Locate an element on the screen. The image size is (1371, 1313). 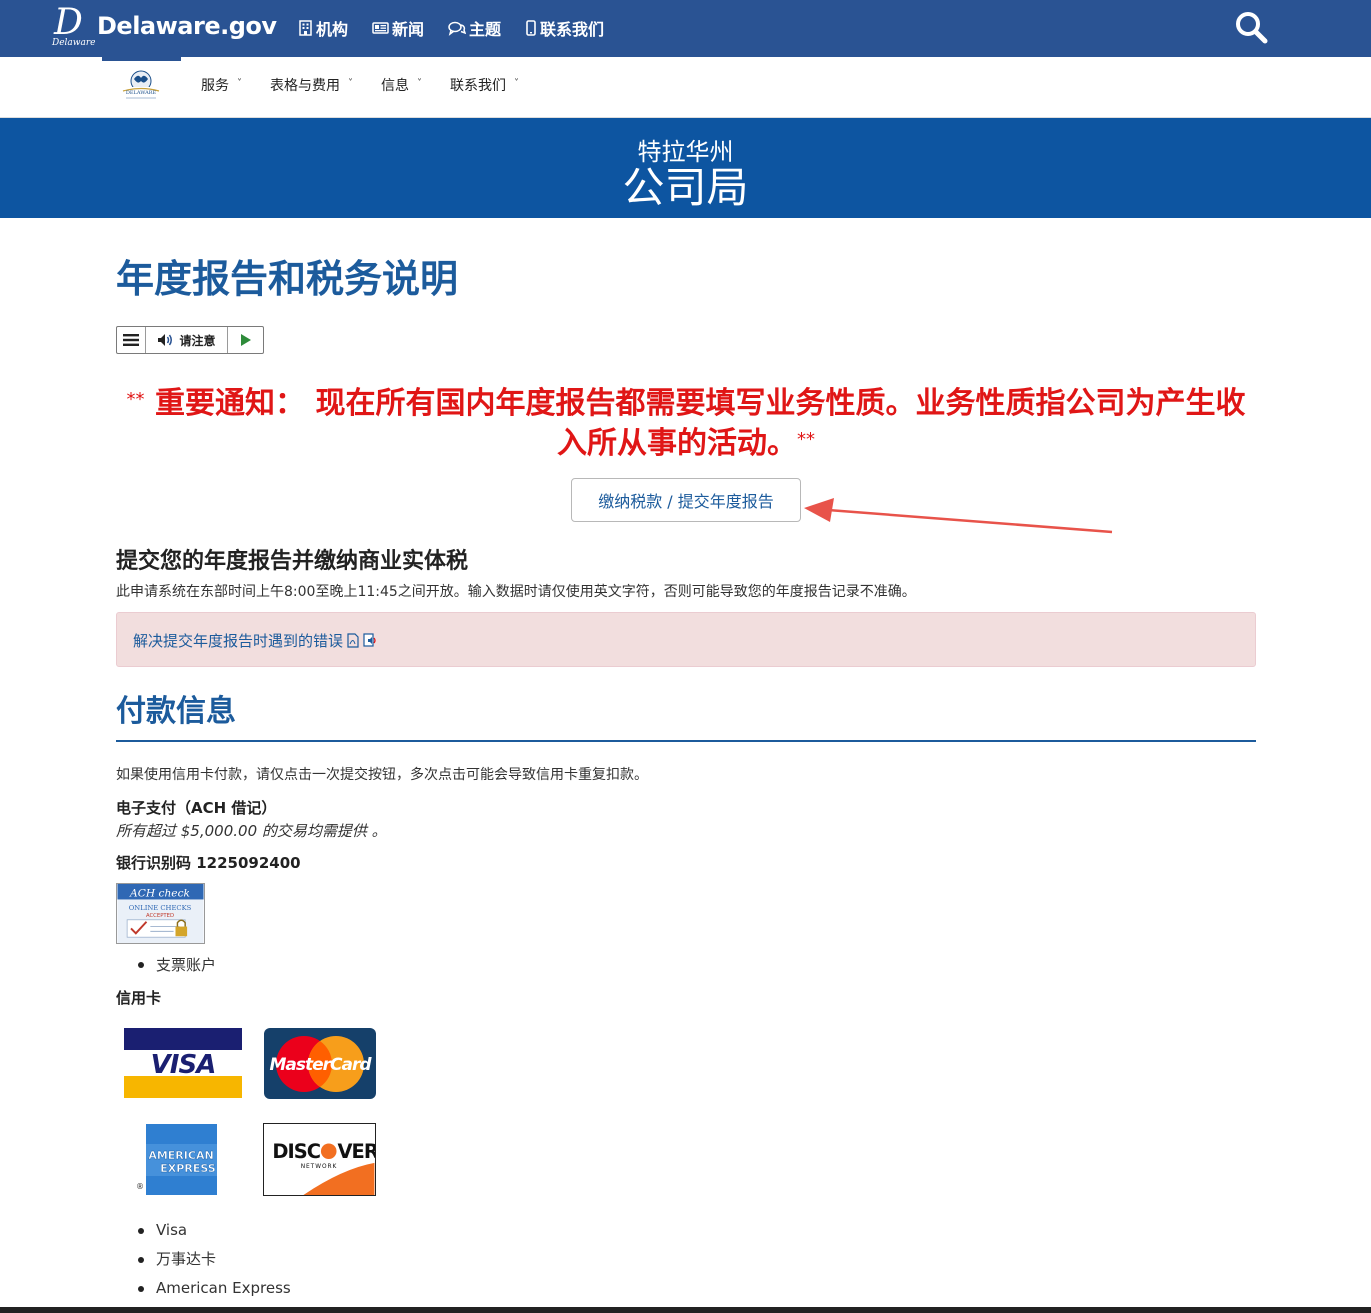
readspeaker-play-button is located at coordinates (245, 340).